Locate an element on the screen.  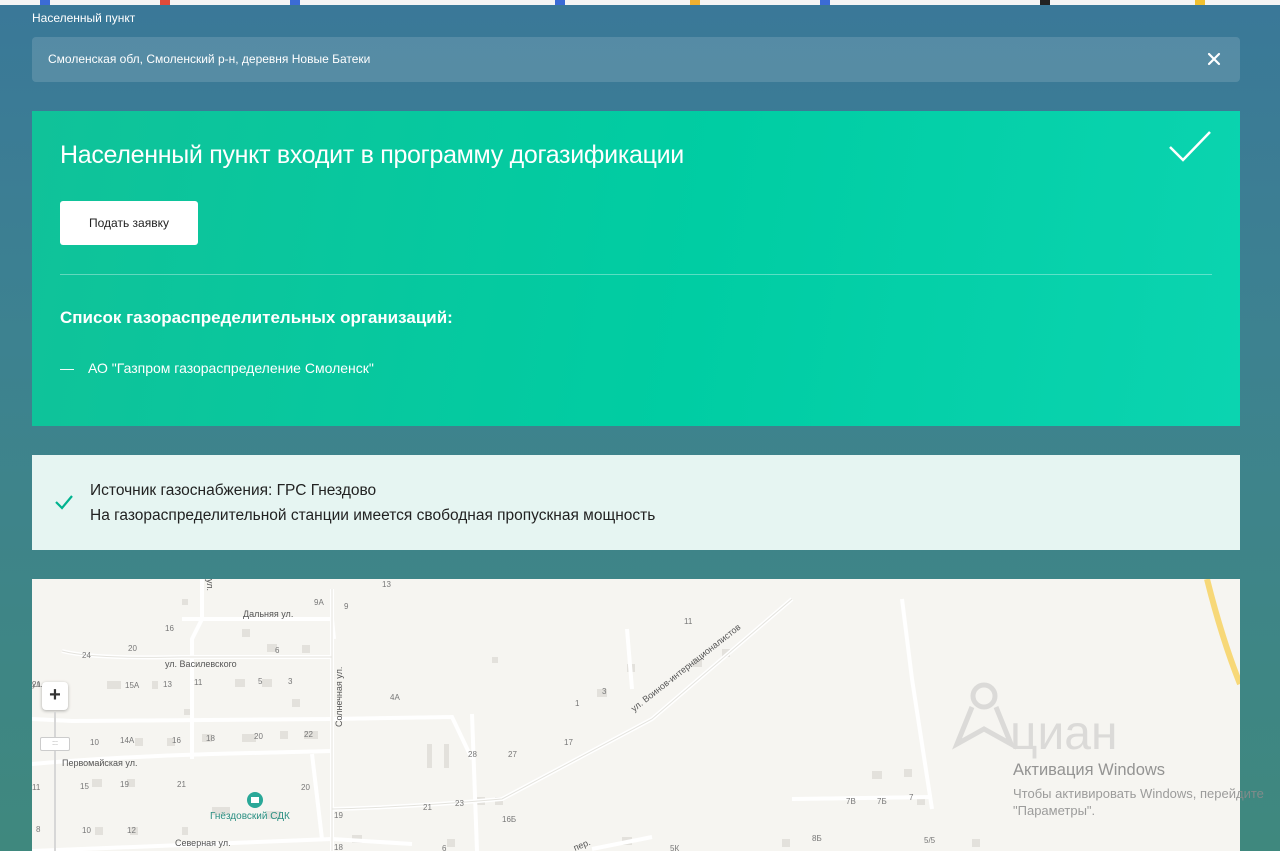
house-number: 24 is located at coordinates (86, 655).